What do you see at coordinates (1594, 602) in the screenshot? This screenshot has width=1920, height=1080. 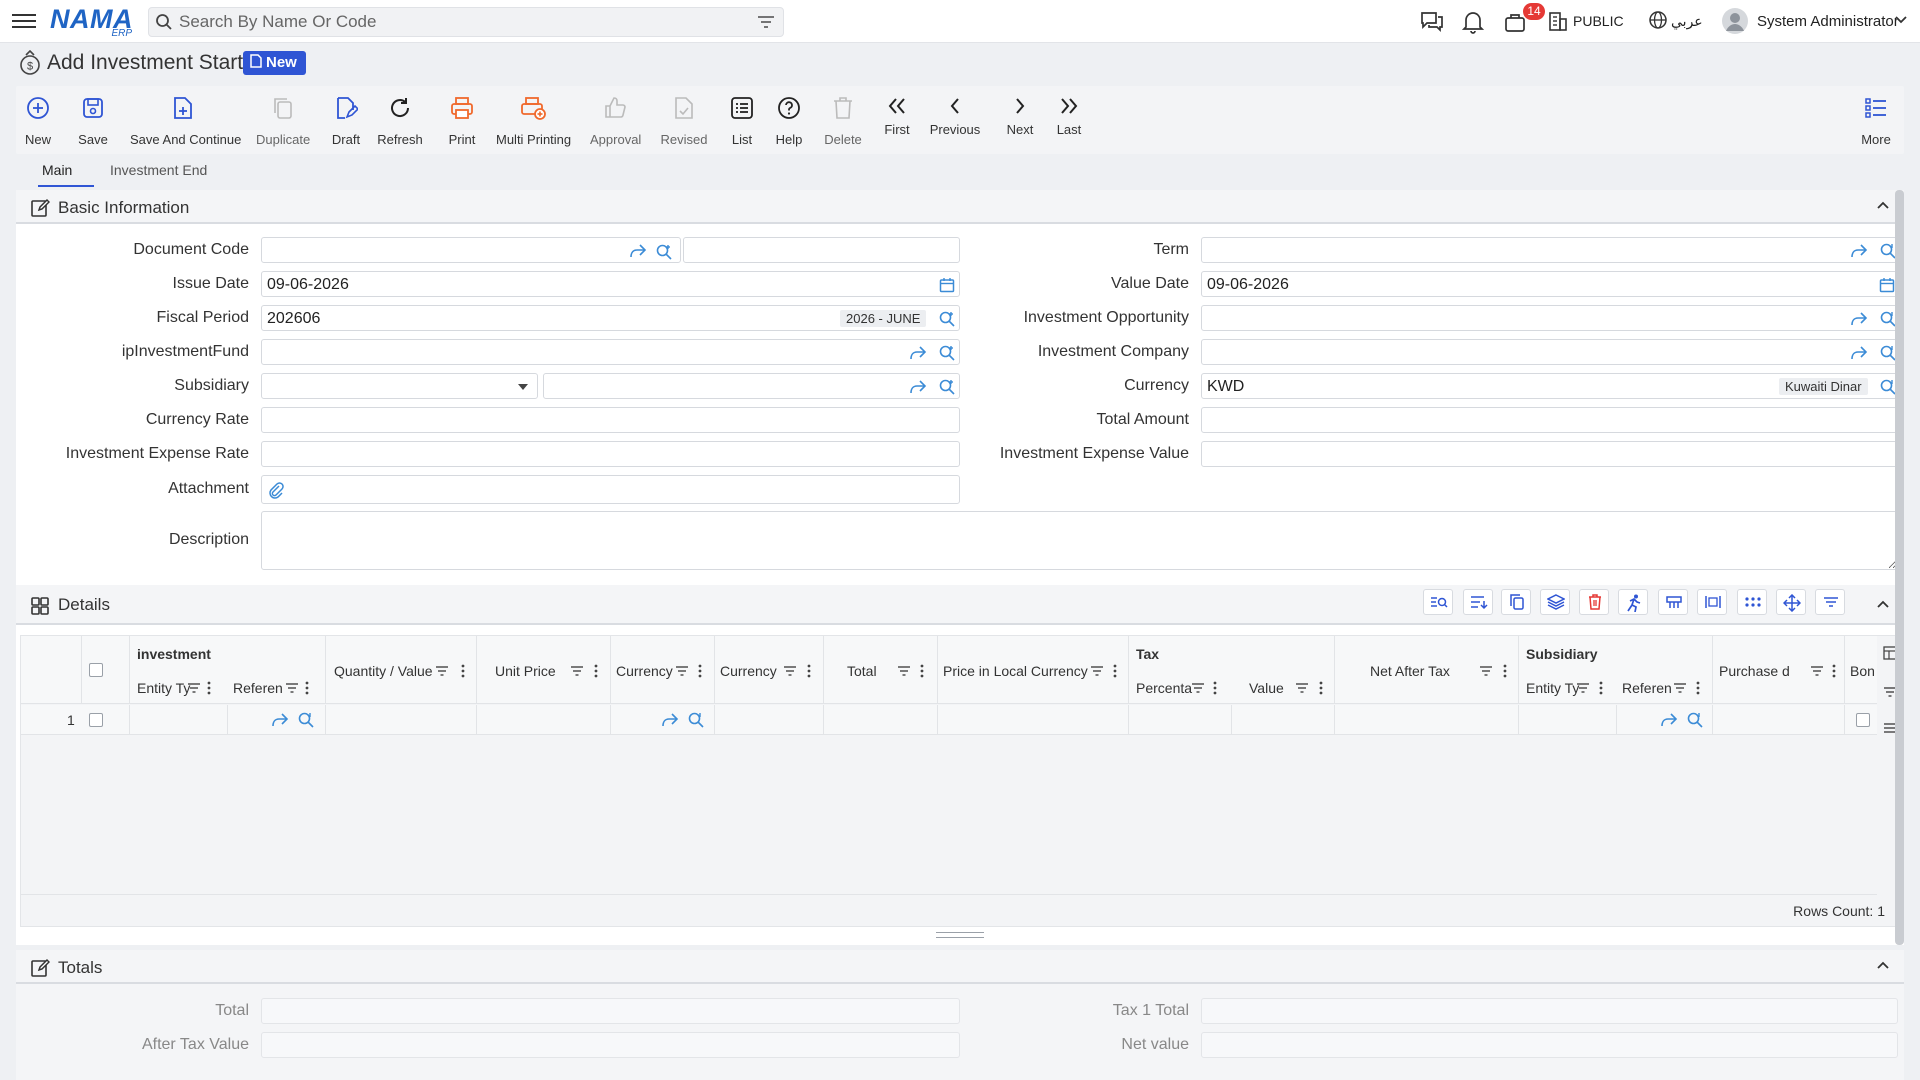 I see `grid-delete-button` at bounding box center [1594, 602].